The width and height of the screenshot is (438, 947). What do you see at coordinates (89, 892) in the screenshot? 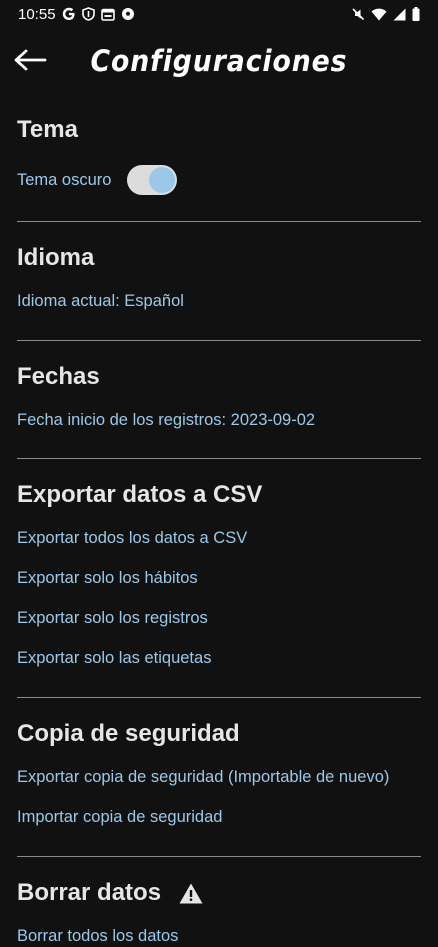
I see `section-title-borrar: Borrar datos` at bounding box center [89, 892].